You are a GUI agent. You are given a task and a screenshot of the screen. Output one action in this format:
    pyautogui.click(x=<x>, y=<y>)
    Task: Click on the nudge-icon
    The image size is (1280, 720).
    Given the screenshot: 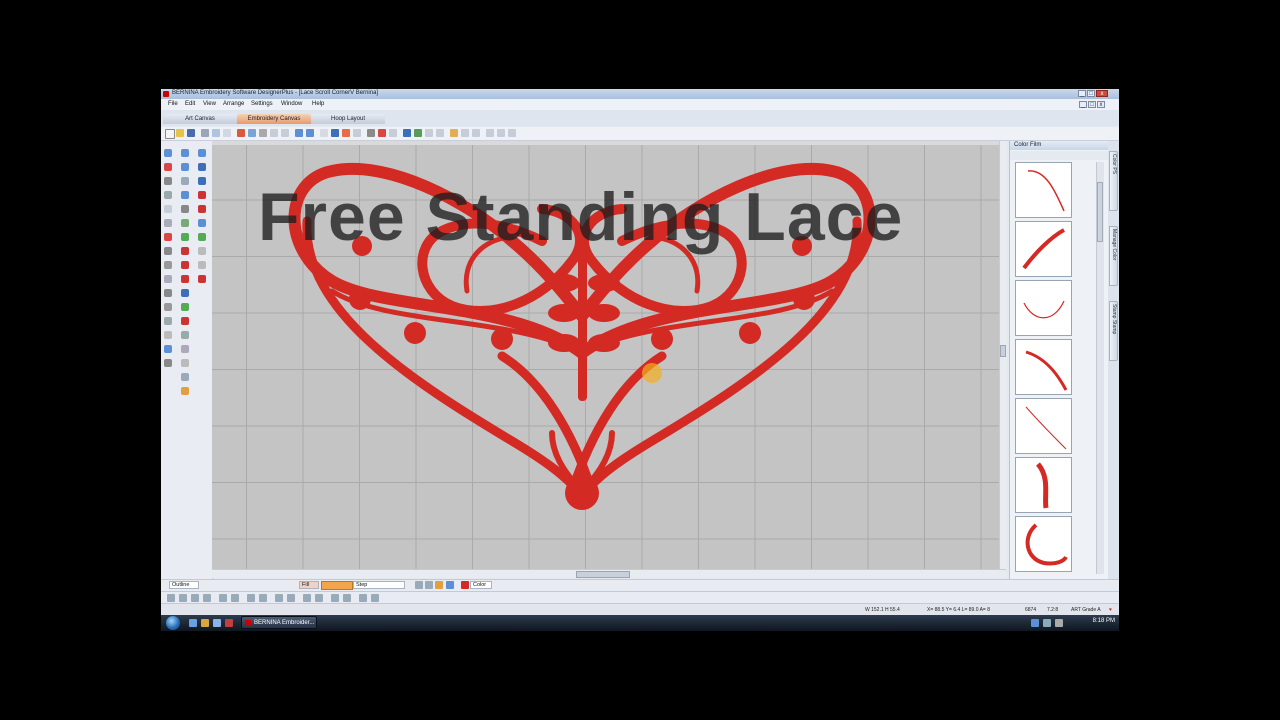 What is the action you would take?
    pyautogui.click(x=363, y=598)
    